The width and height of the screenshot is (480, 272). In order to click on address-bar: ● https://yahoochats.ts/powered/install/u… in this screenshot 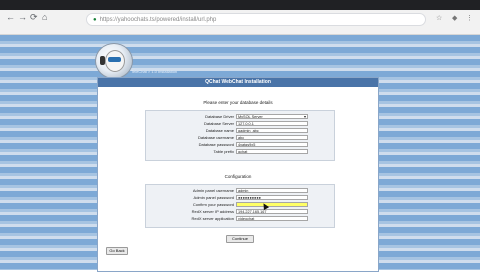, I will do `click(256, 19)`.